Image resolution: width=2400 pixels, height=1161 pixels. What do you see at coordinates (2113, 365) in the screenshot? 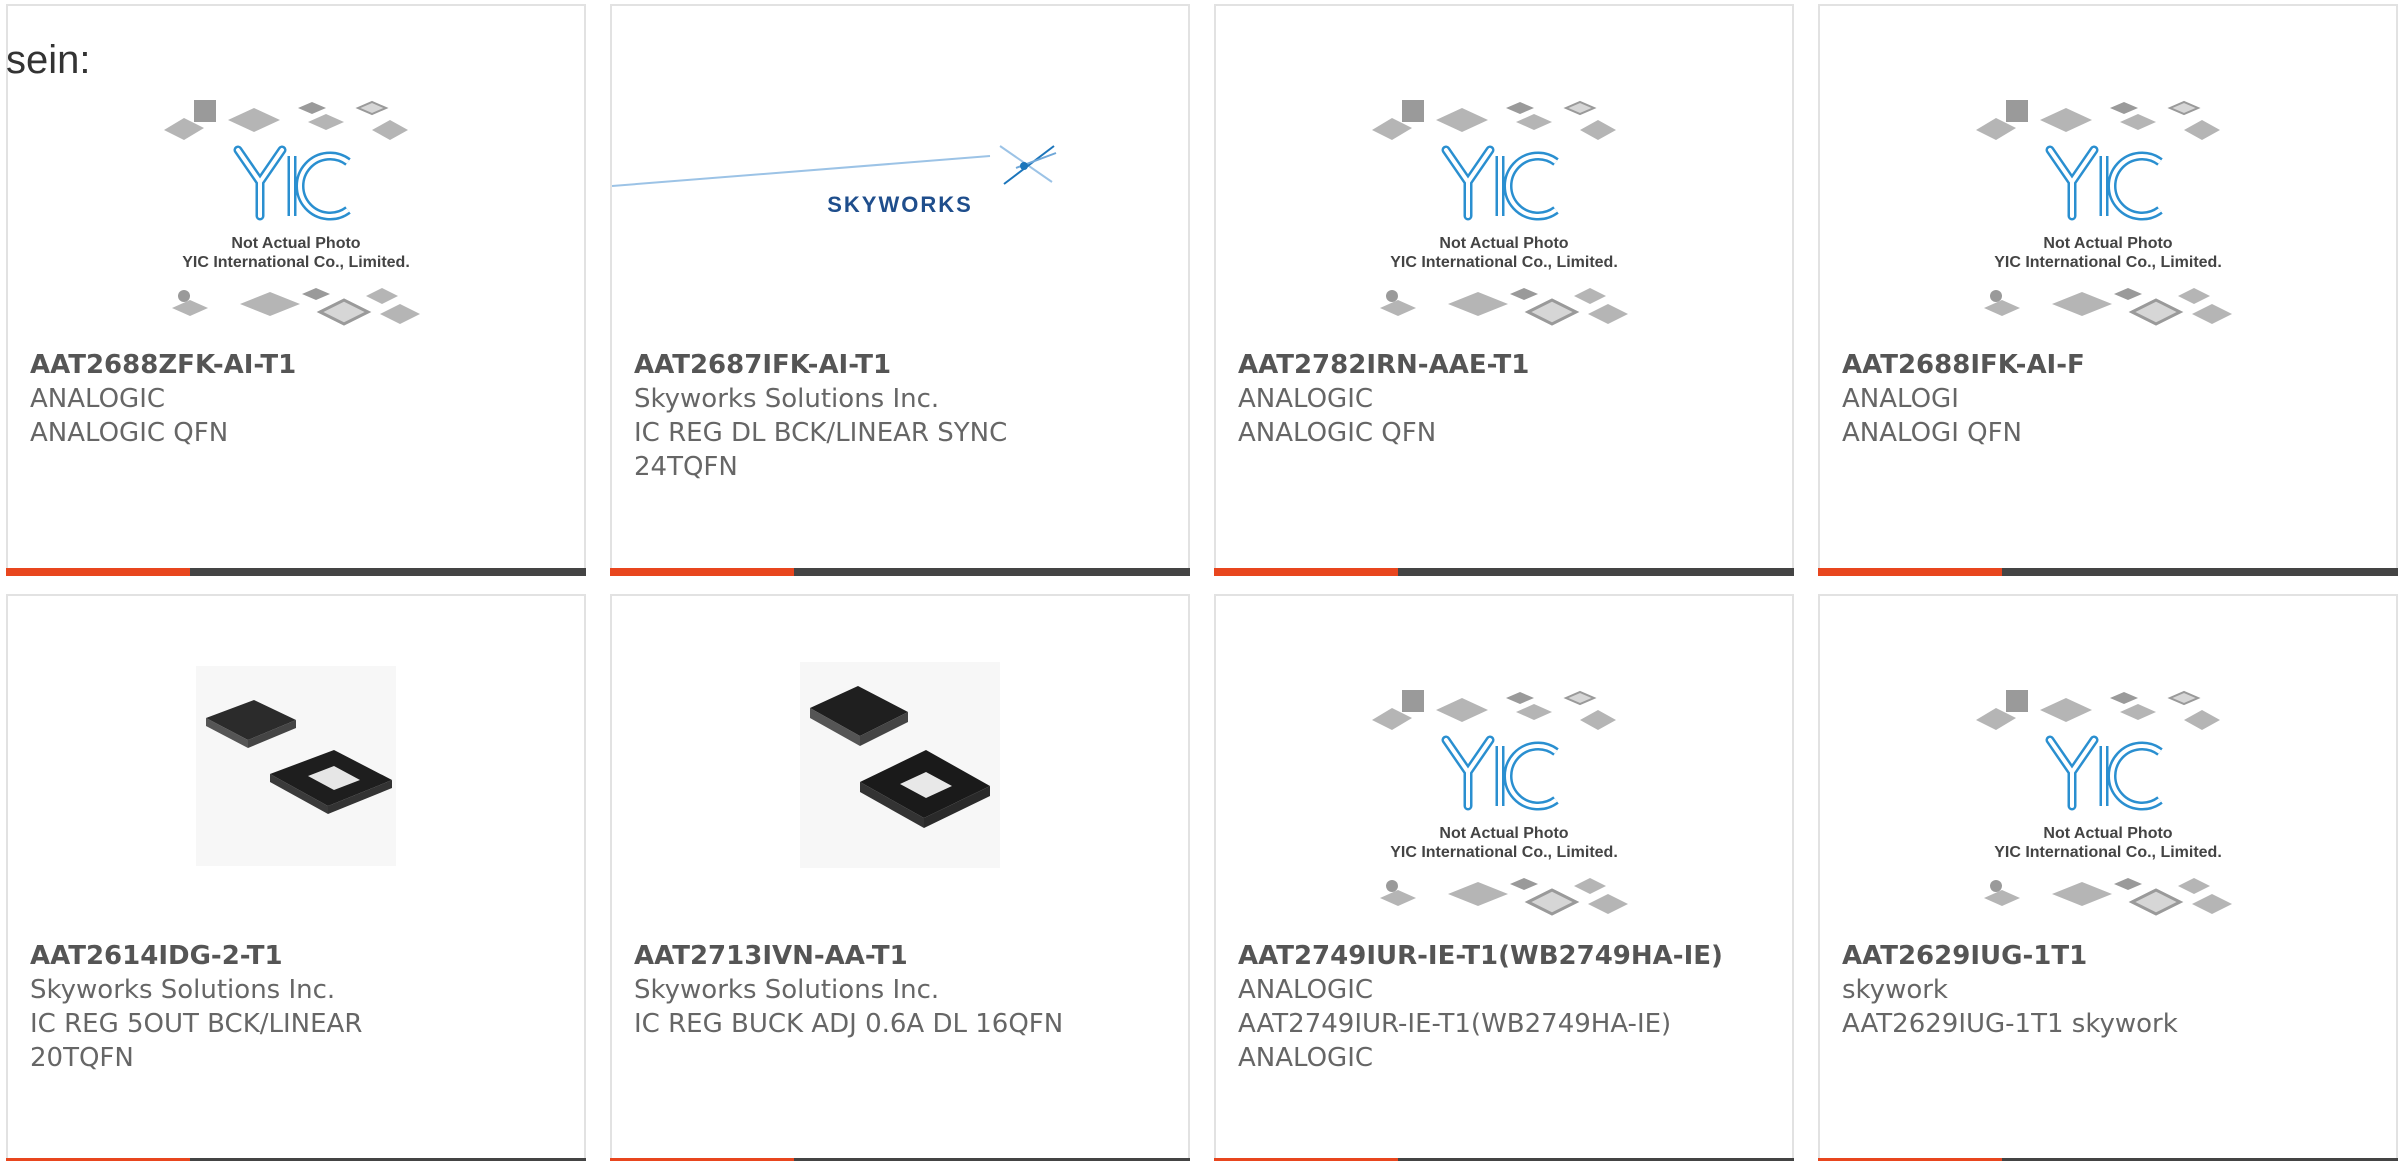
I see `part-number-link: AAT2688IFK-AI-F` at bounding box center [2113, 365].